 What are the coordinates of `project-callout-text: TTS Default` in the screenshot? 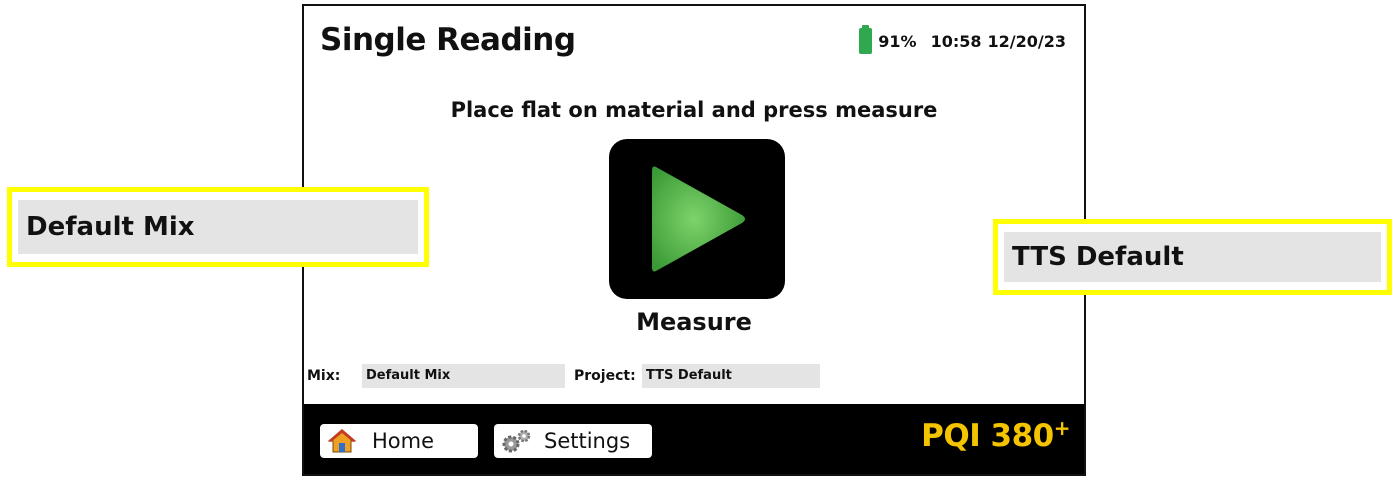 It's located at (1192, 257).